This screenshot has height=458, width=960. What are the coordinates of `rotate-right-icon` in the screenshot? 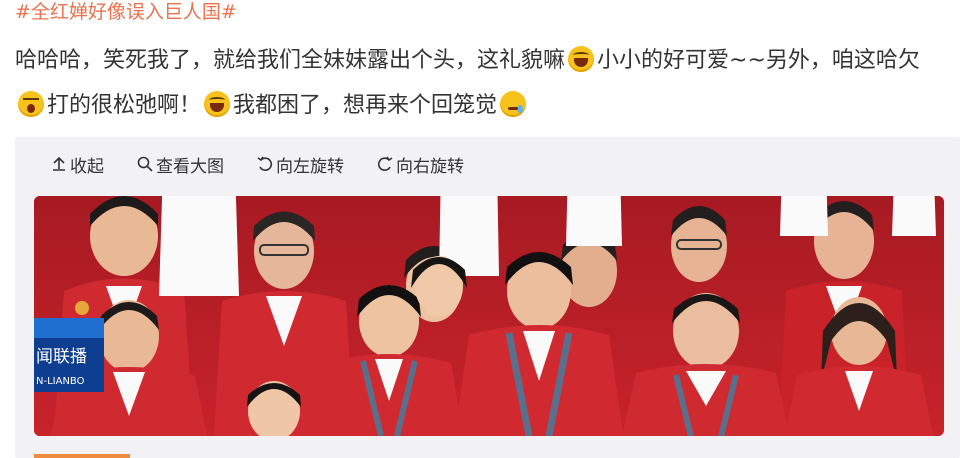 It's located at (385, 163).